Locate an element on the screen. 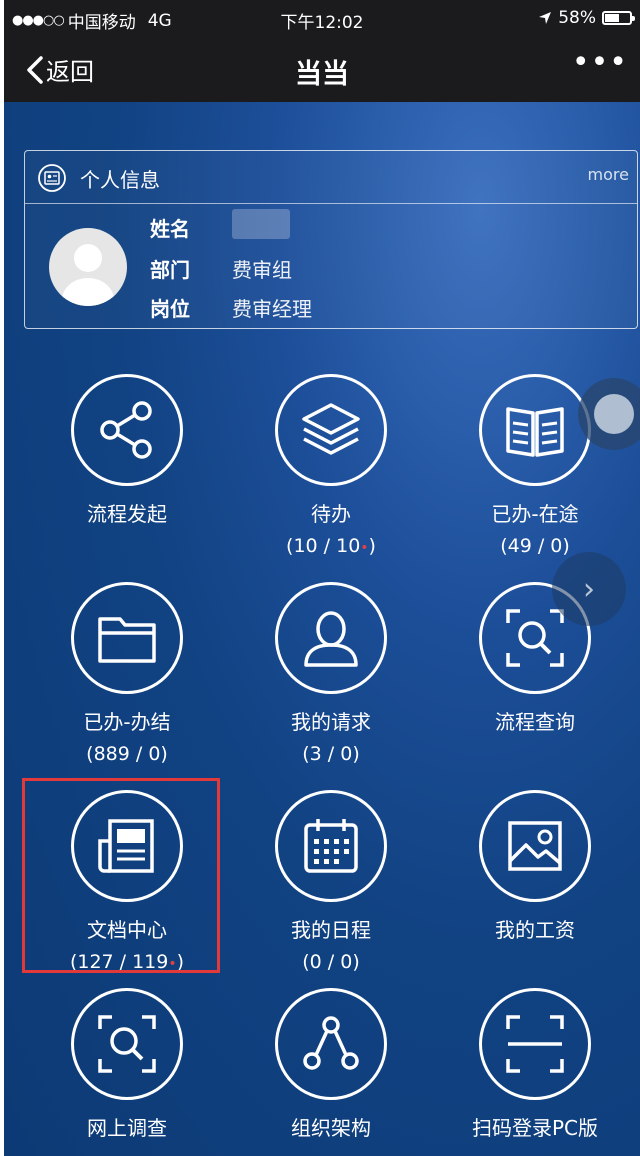 The image size is (640, 1156). grid-count: (10 / 10•) is located at coordinates (331, 546).